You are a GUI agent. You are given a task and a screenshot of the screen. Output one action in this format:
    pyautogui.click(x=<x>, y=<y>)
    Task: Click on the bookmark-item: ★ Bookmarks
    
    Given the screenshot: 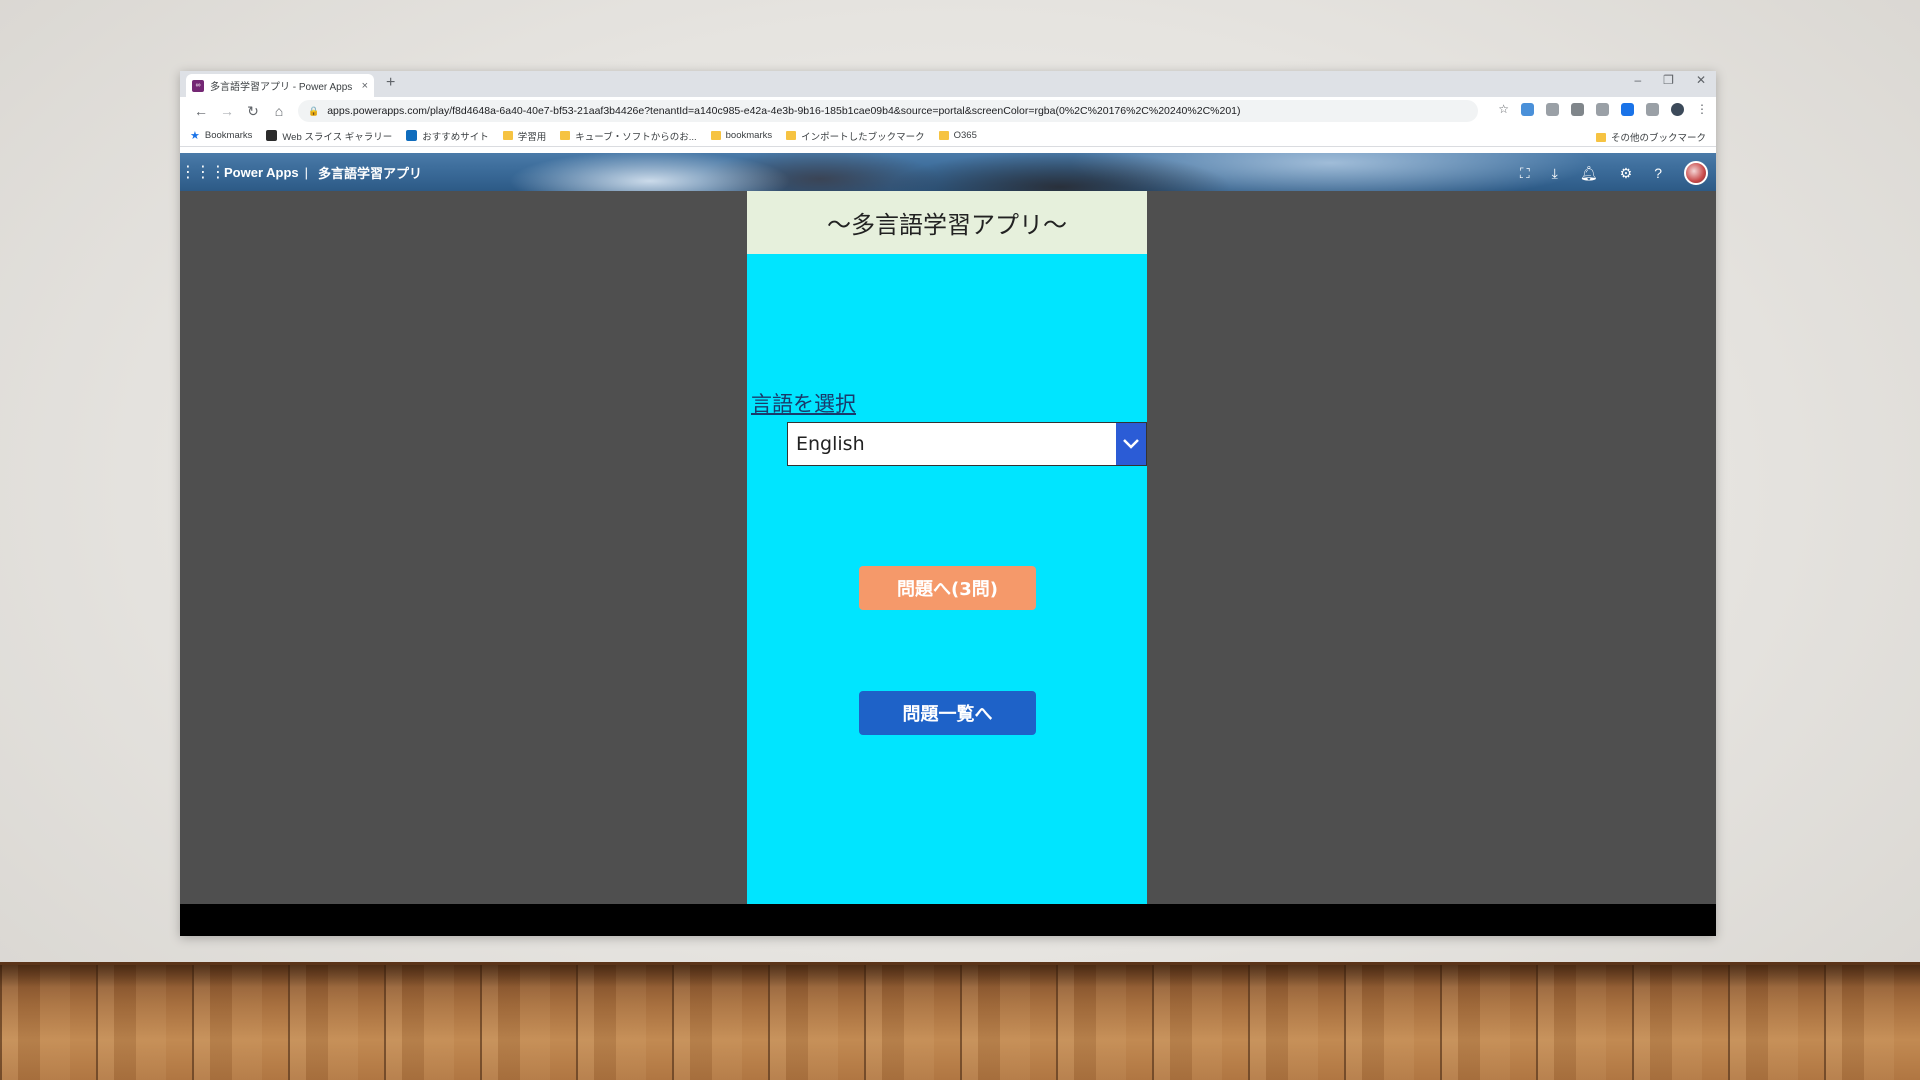 What is the action you would take?
    pyautogui.click(x=221, y=135)
    